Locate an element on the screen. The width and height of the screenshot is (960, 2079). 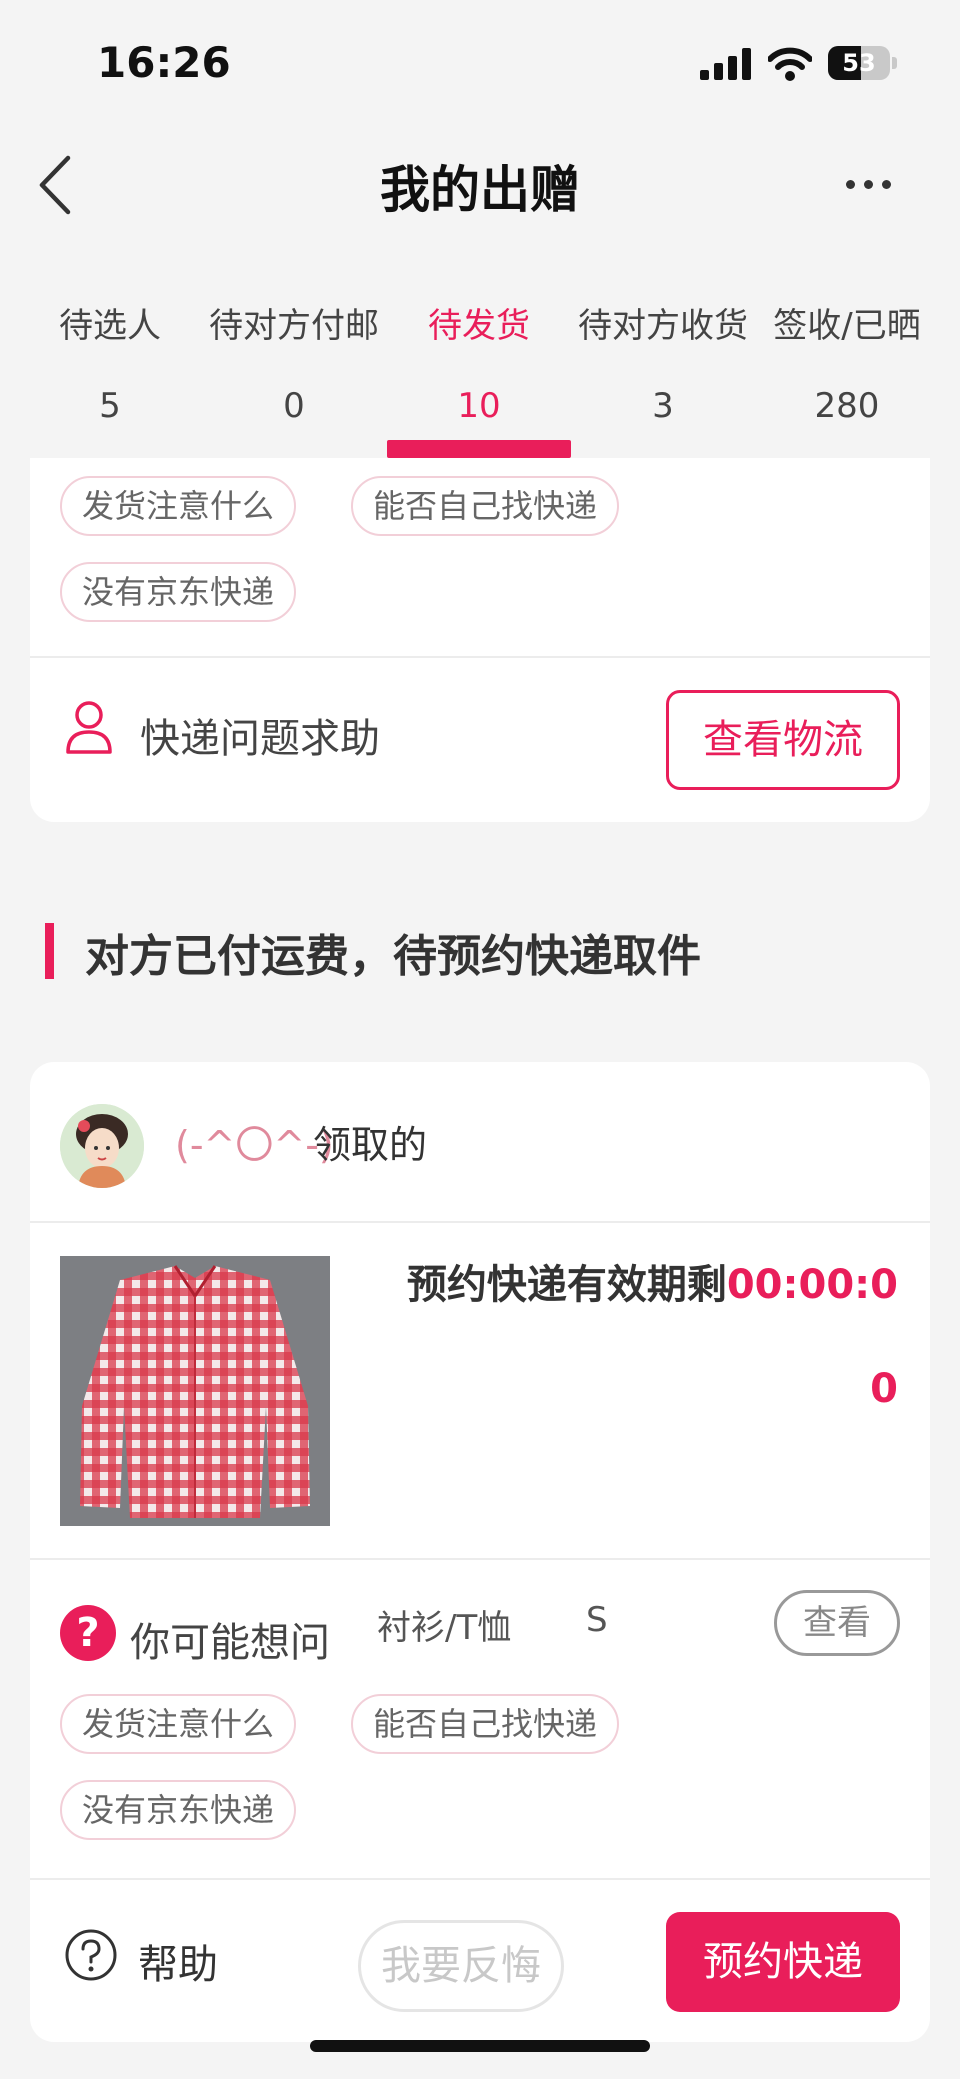
help-label: 帮助 is located at coordinates (178, 1961).